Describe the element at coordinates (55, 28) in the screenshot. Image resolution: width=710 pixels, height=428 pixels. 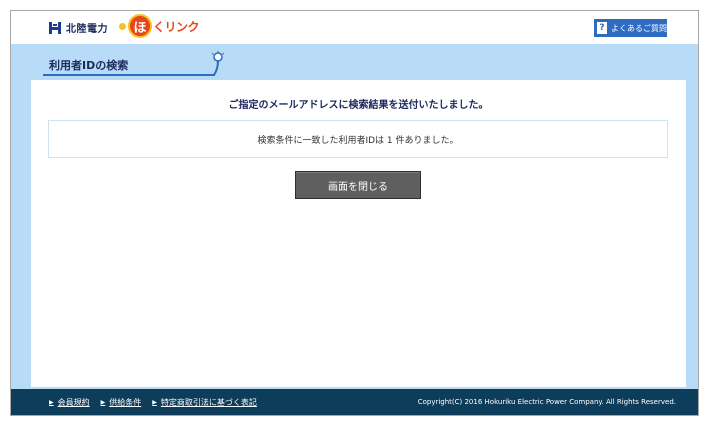
I see `hokuriku-logo-icon` at that location.